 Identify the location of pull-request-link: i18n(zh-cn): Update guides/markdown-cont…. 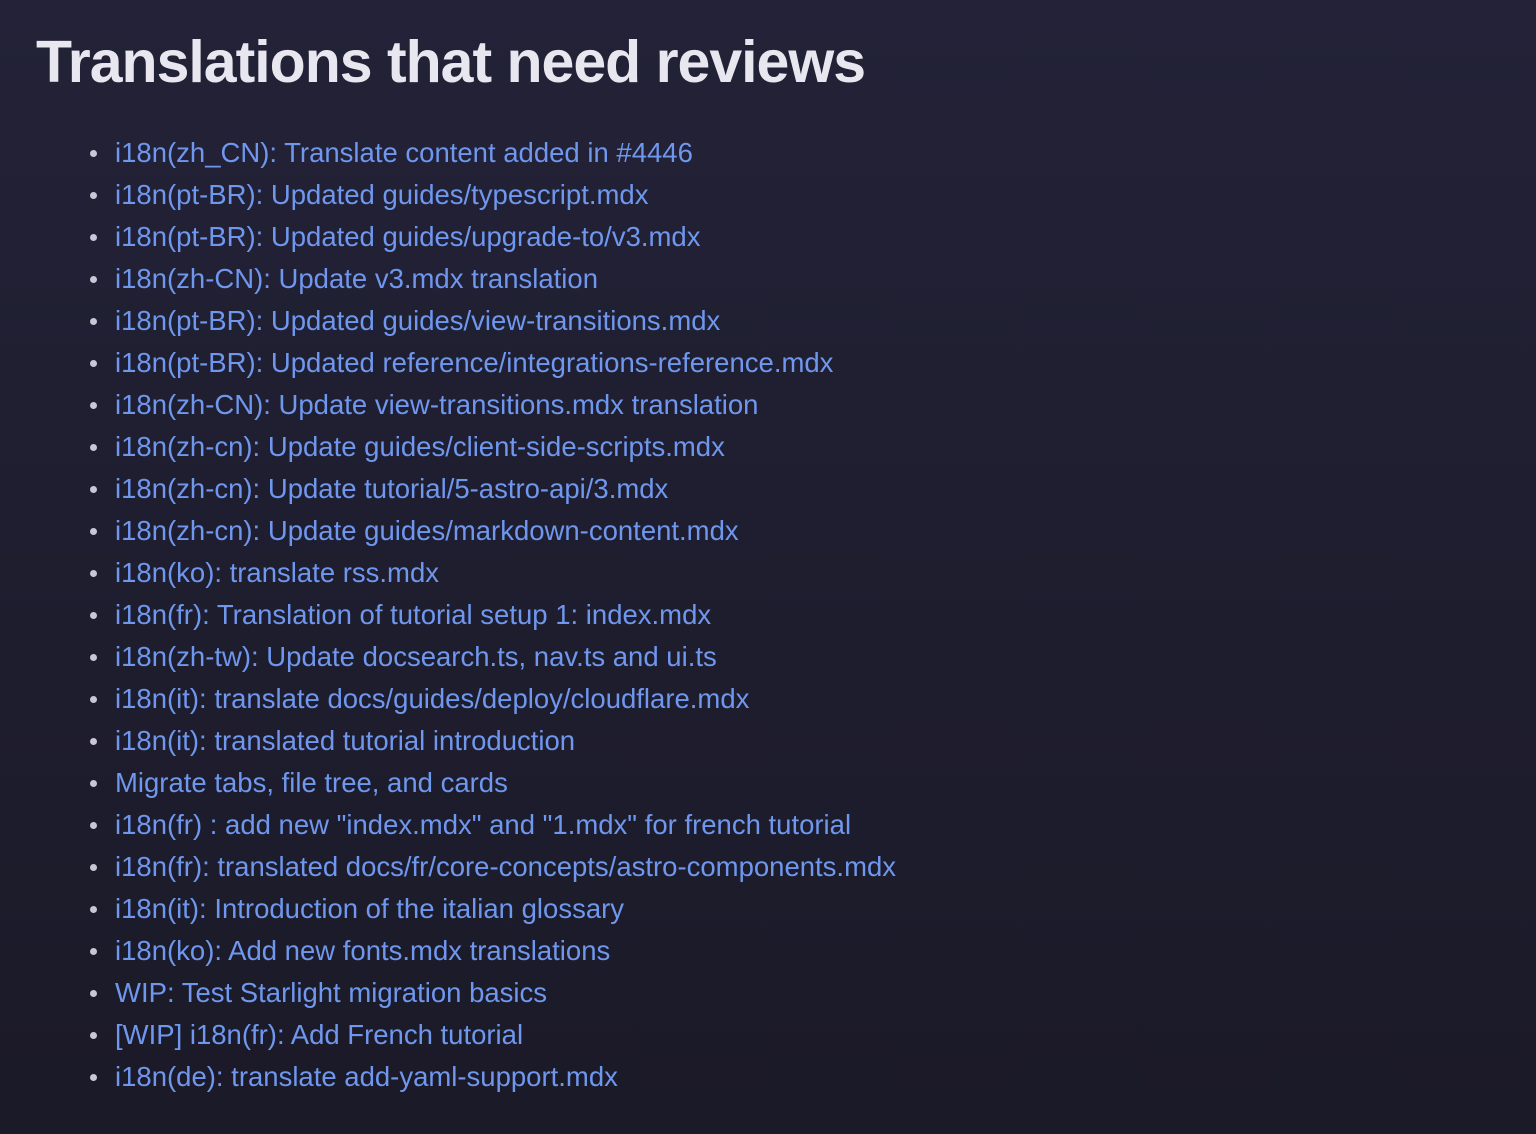
(427, 530).